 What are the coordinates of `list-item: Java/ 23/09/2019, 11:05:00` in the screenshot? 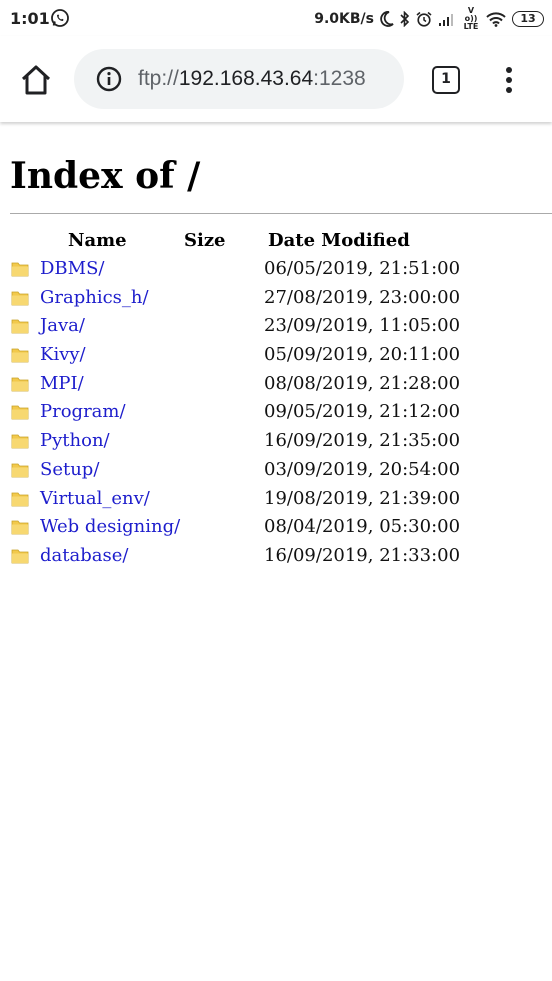 It's located at (276, 326).